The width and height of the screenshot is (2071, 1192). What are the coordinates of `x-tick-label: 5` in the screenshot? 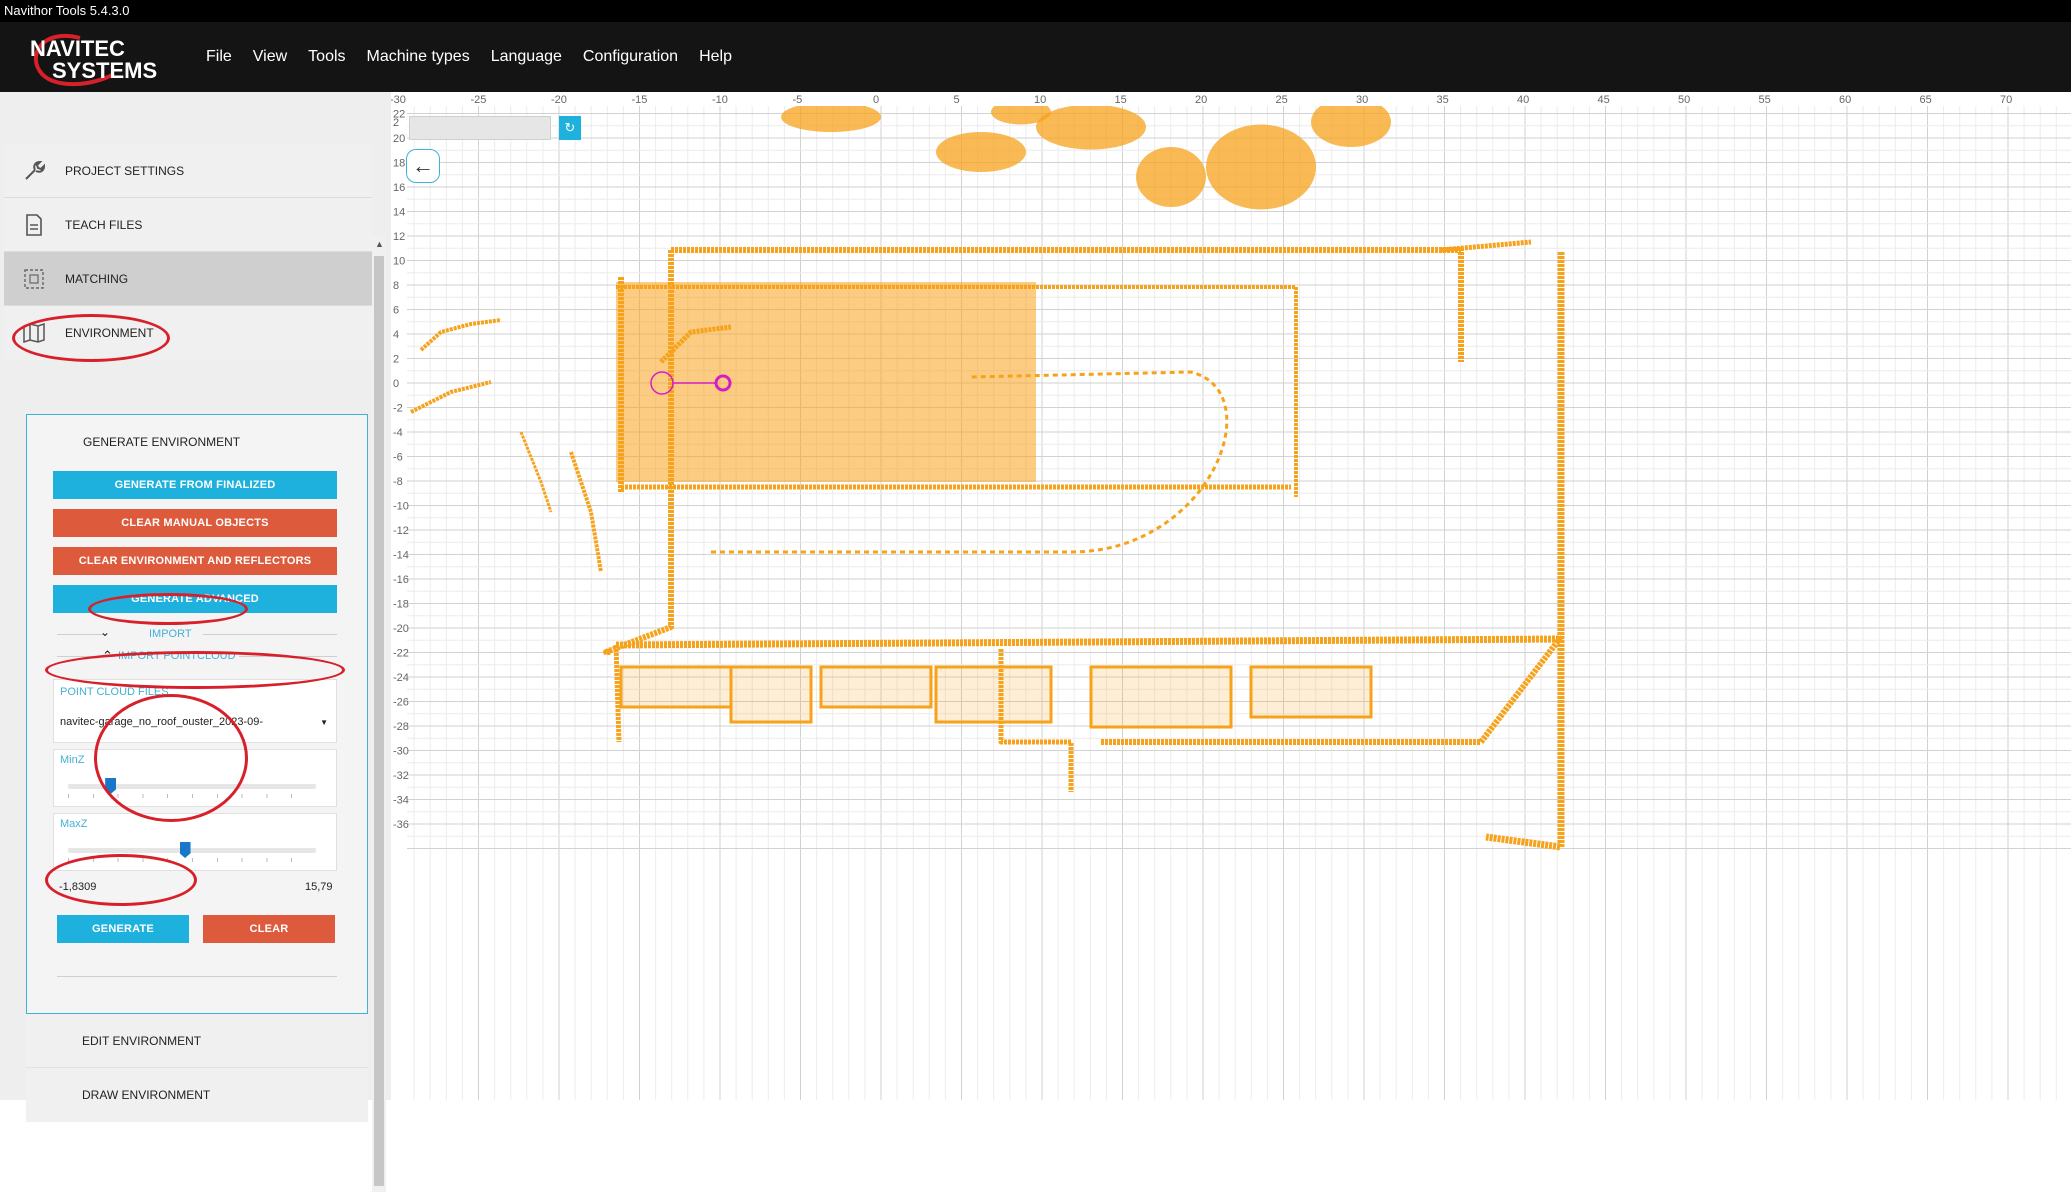 It's located at (957, 100).